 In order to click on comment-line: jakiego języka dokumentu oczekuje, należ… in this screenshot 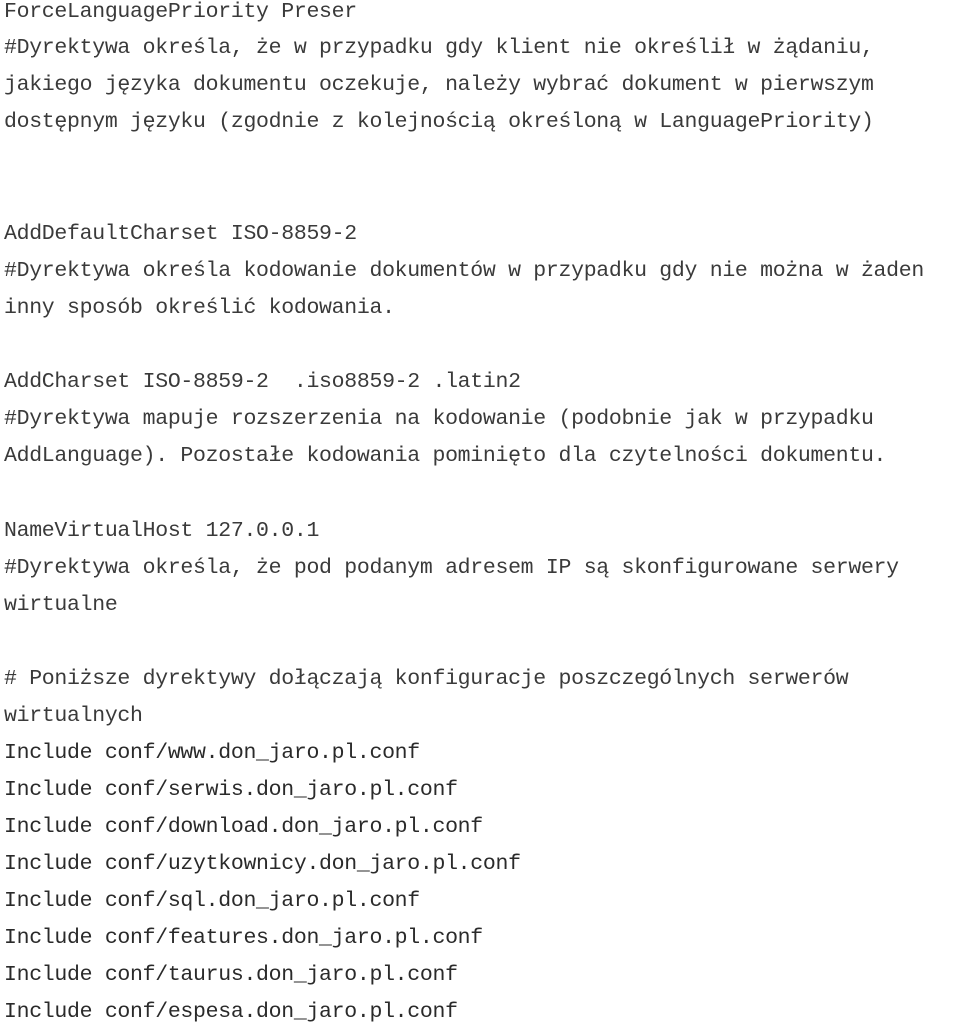, I will do `click(439, 85)`.